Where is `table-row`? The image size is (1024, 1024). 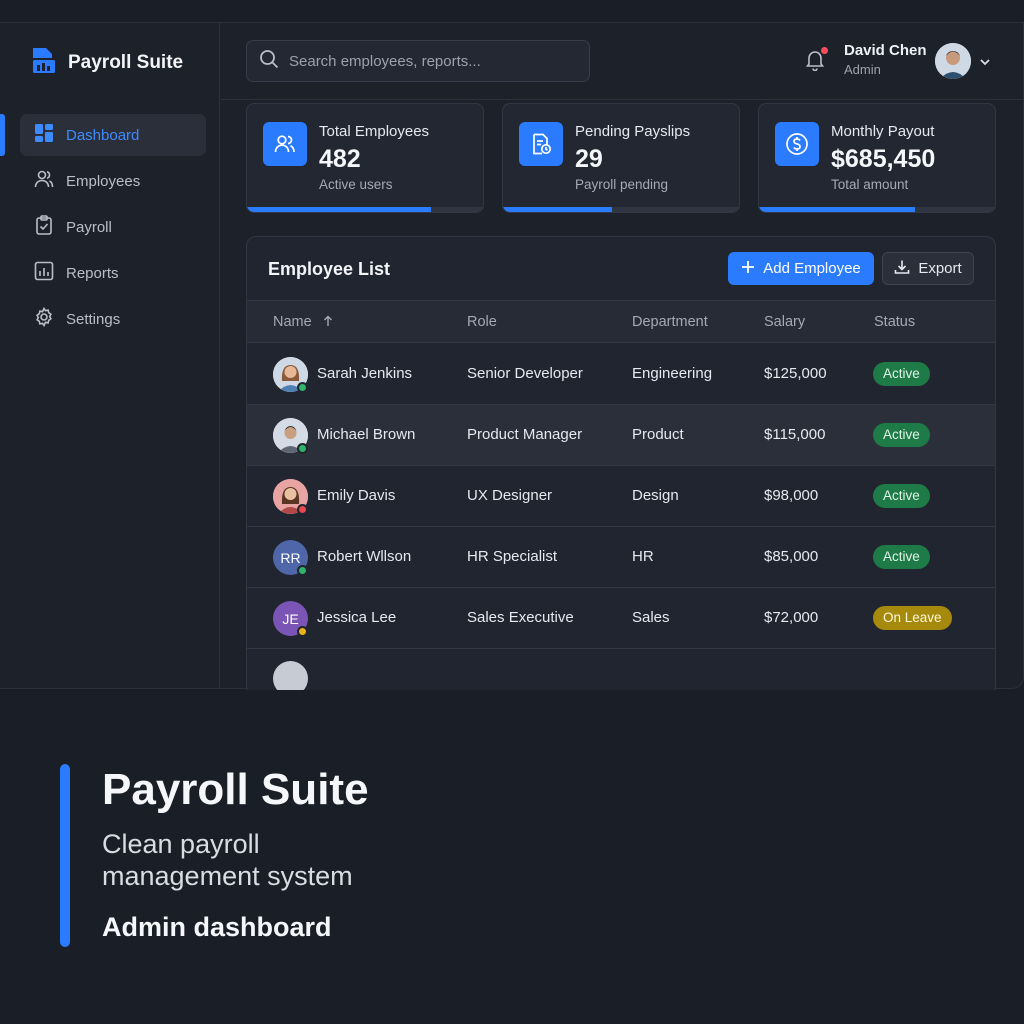 table-row is located at coordinates (621, 672).